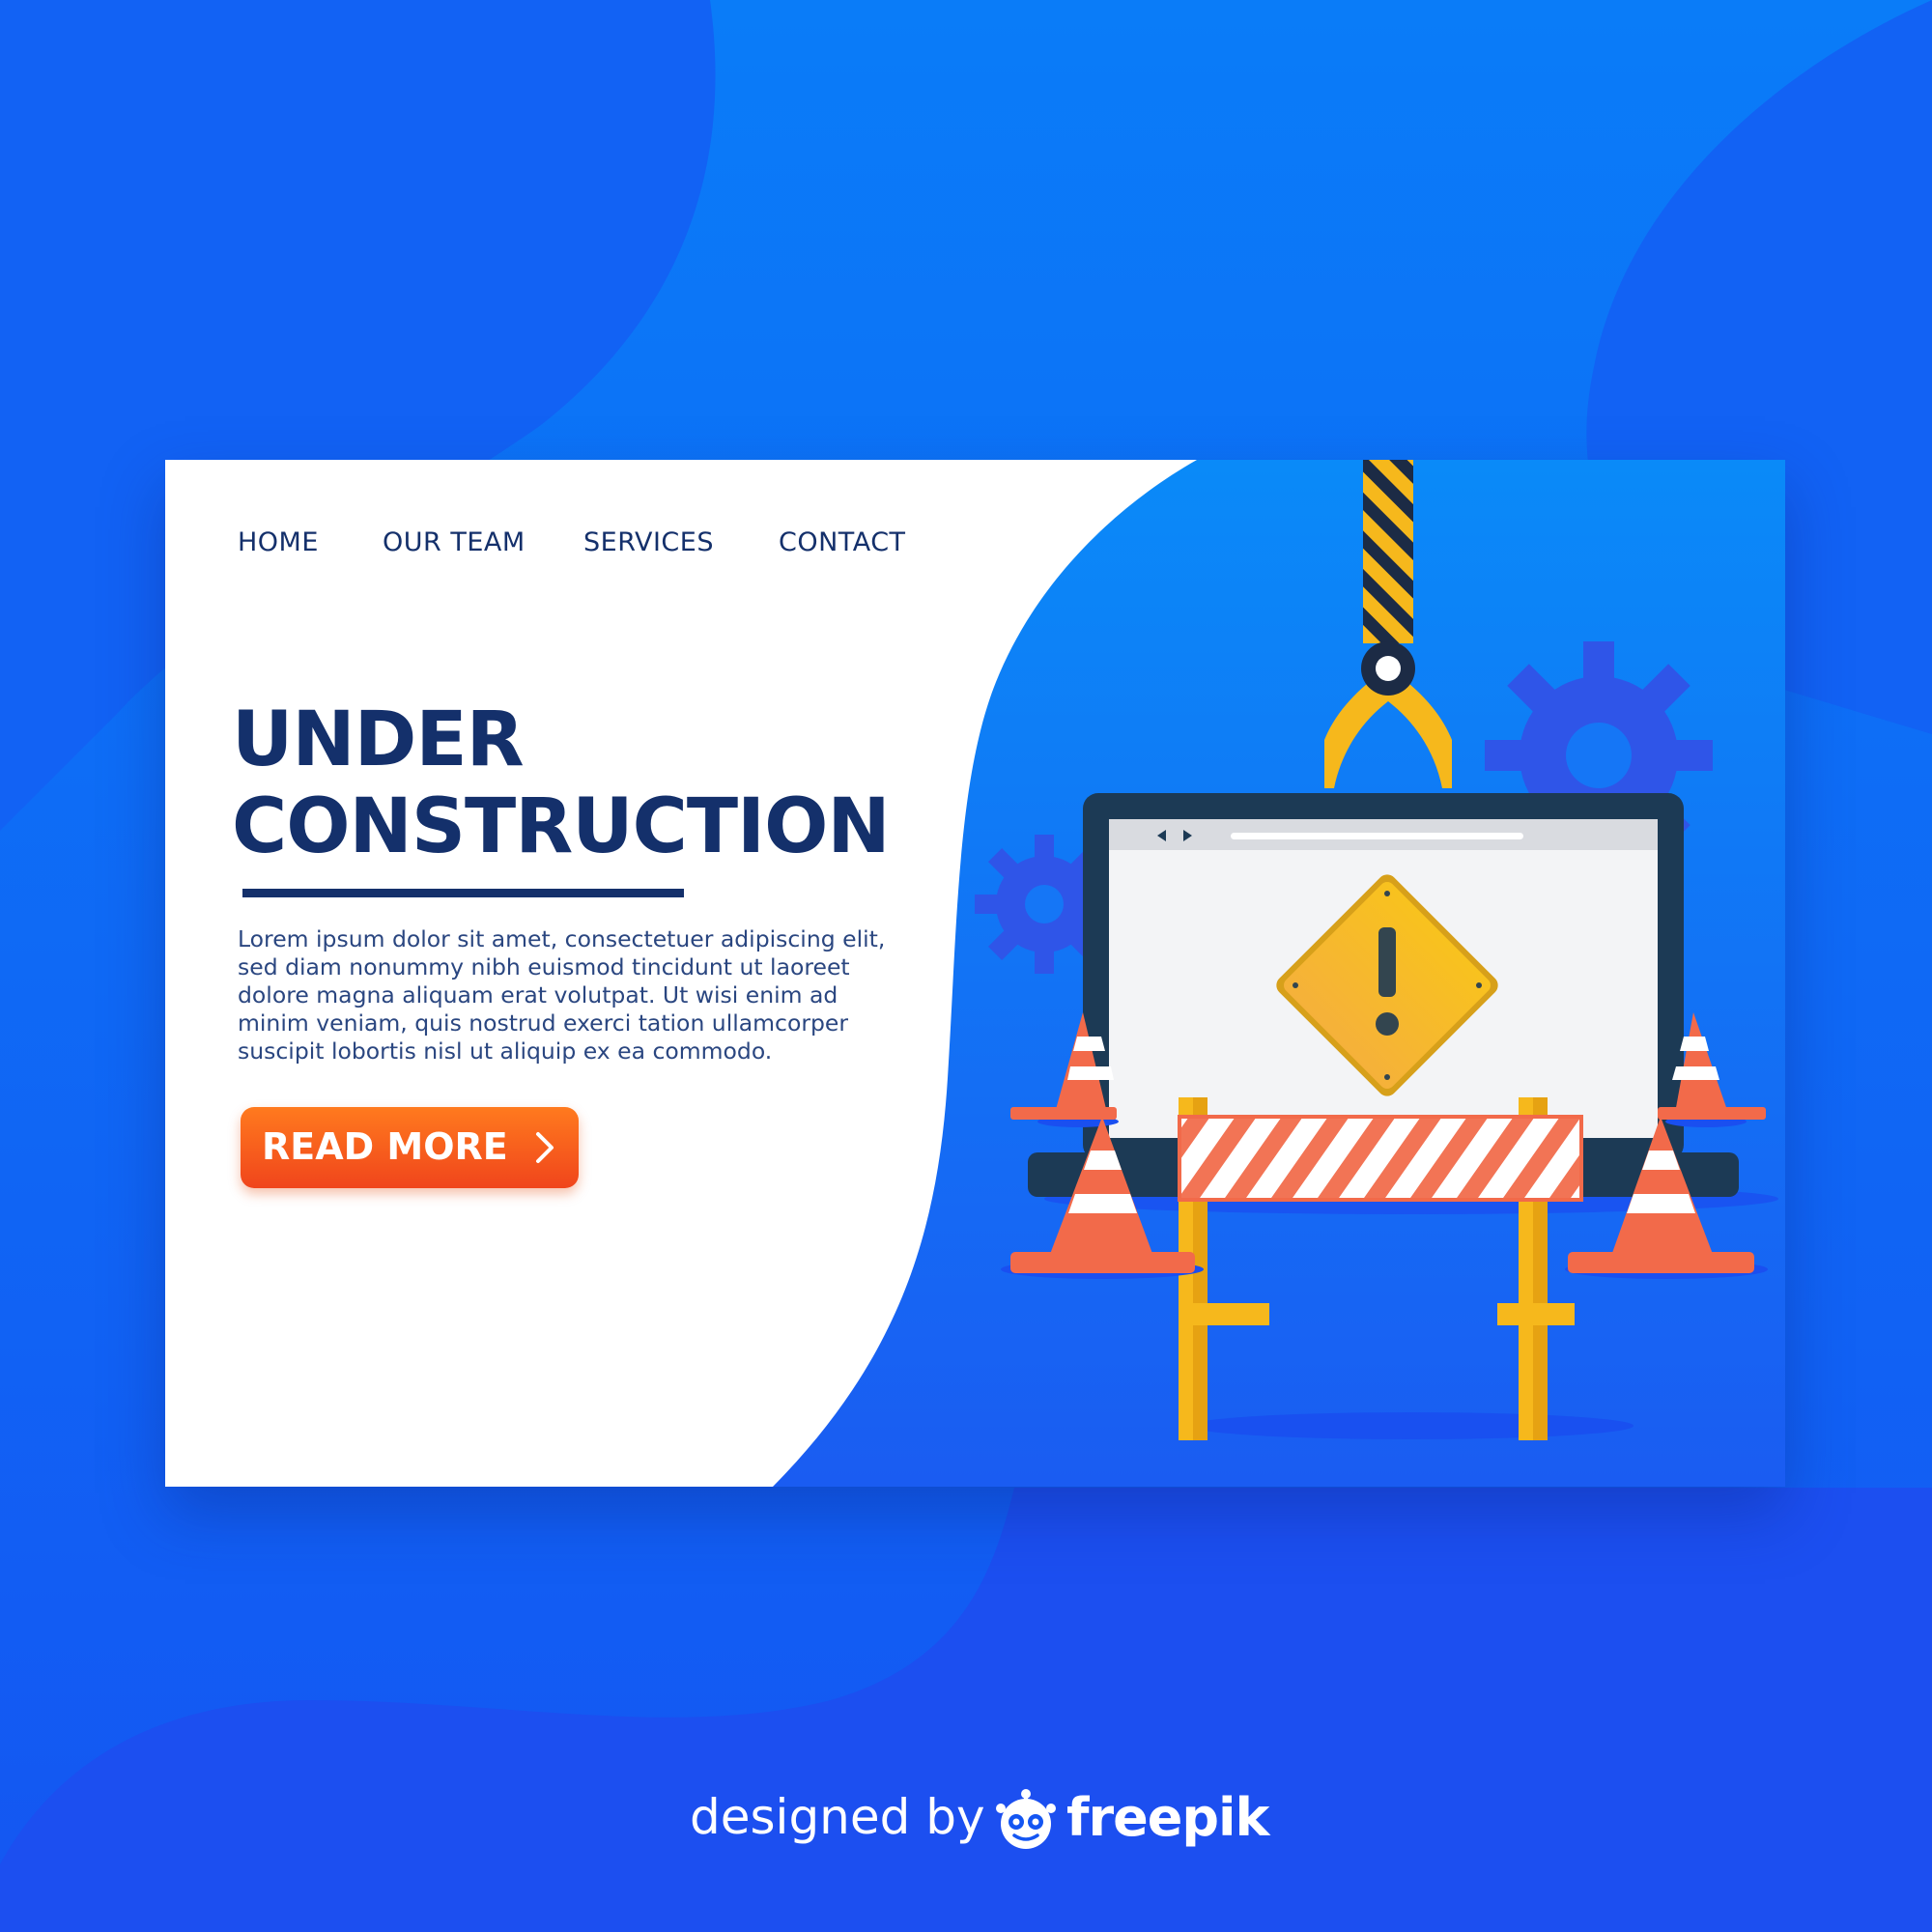 This screenshot has height=1932, width=1932. What do you see at coordinates (278, 542) in the screenshot?
I see `nav-home: HOME` at bounding box center [278, 542].